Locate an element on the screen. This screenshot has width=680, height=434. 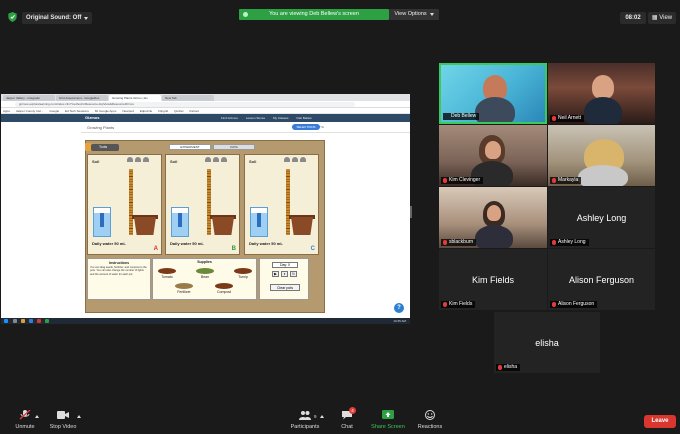
participant-name-muted: elisha is located at coordinates (508, 367).